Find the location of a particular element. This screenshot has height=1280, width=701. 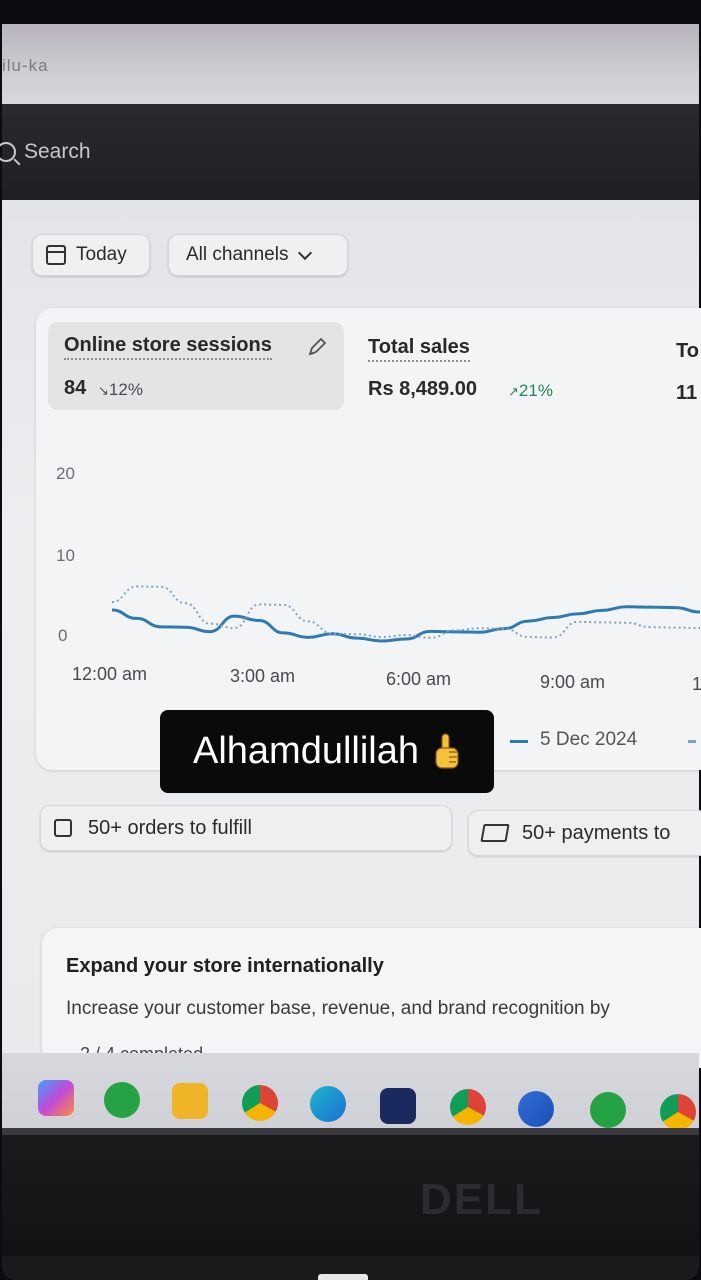

legend-label: 5 Dec 2024 is located at coordinates (589, 739).